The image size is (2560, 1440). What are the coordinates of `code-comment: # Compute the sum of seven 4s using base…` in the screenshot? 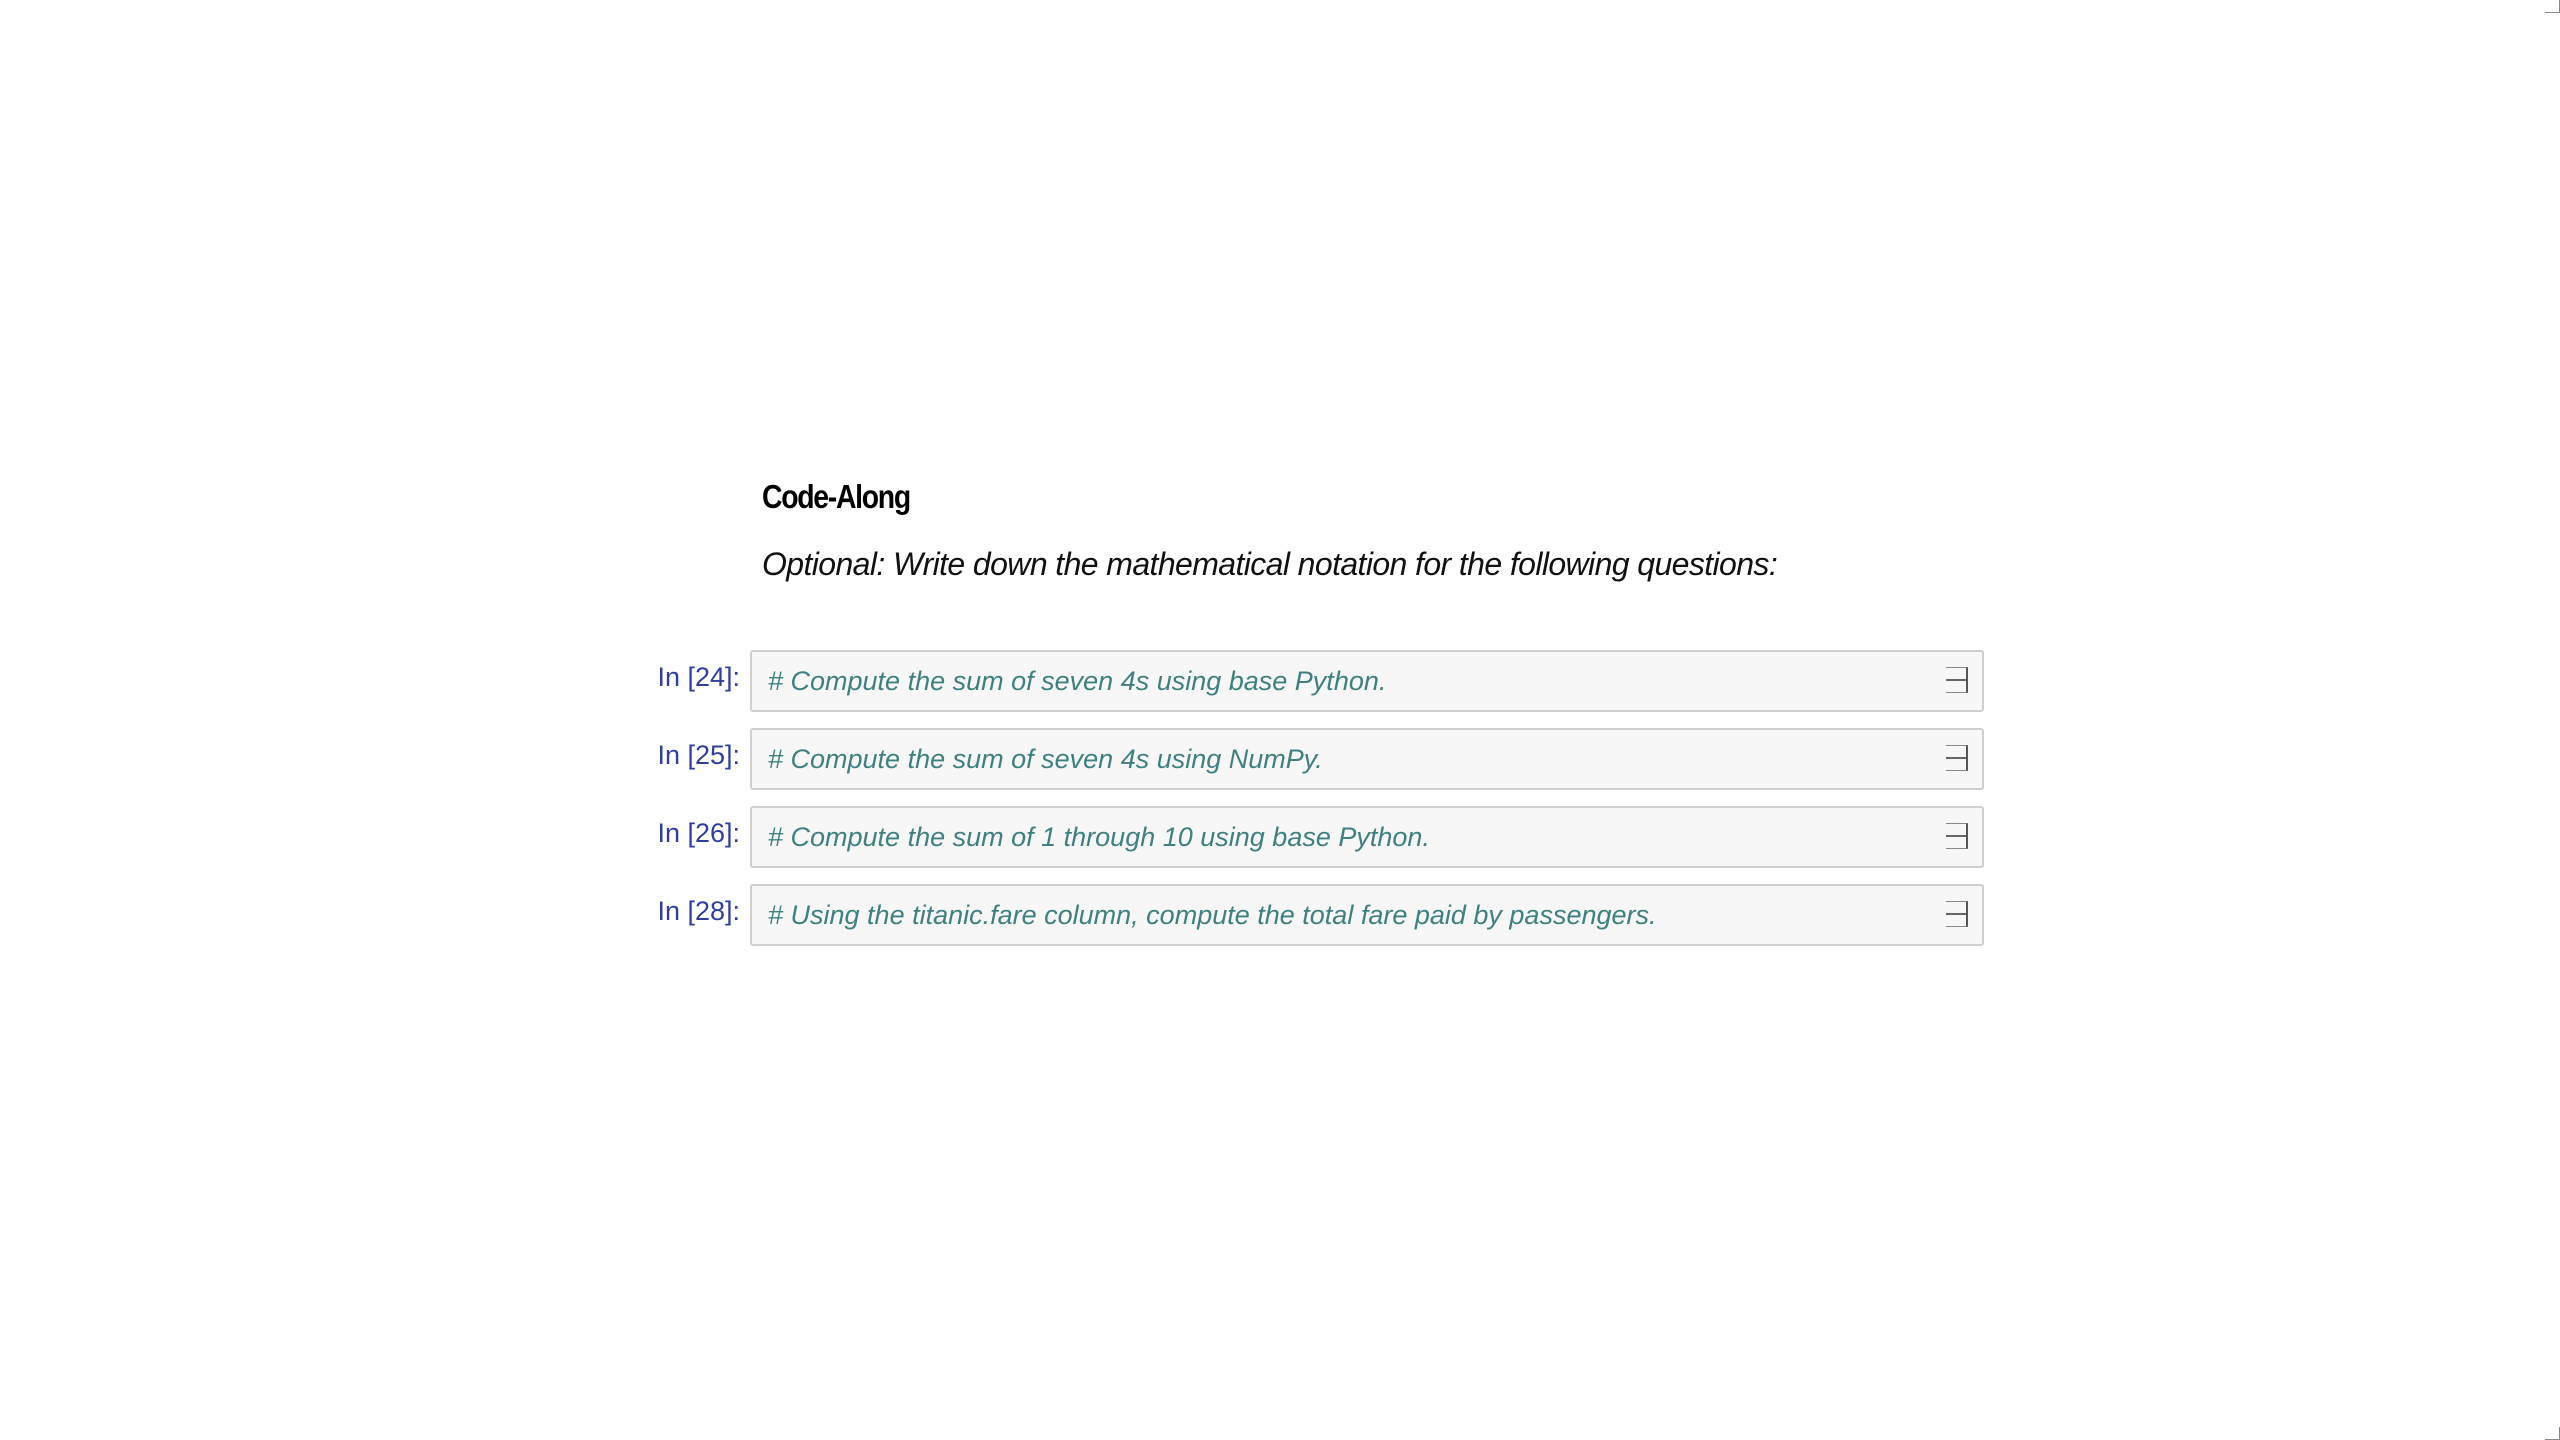 It's located at (1077, 681).